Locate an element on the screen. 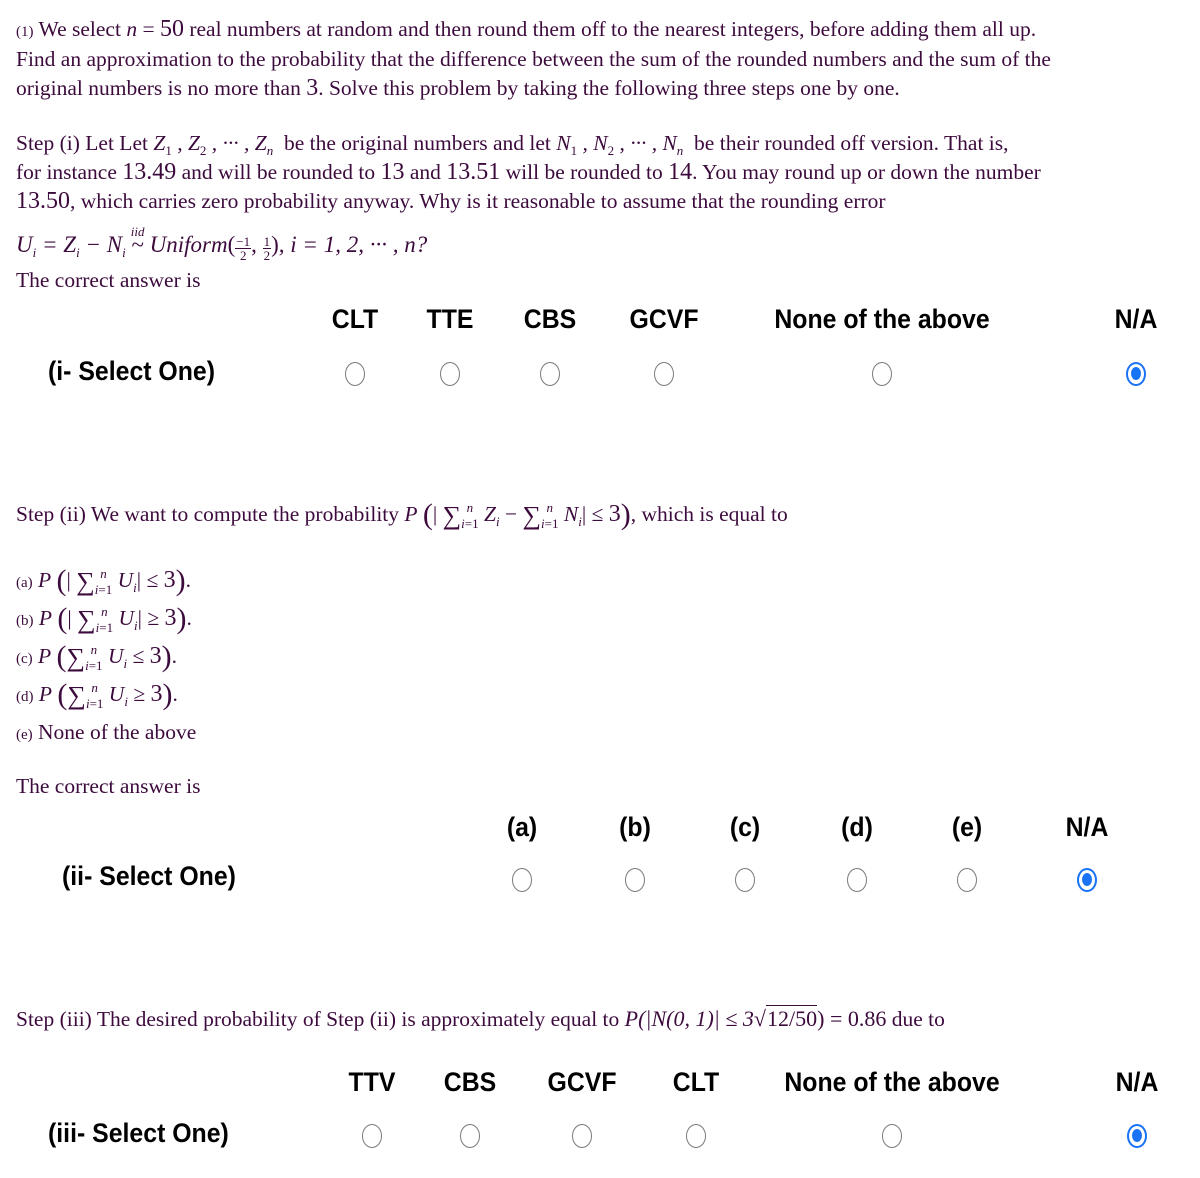  step2-option-label: (a) is located at coordinates (522, 827).